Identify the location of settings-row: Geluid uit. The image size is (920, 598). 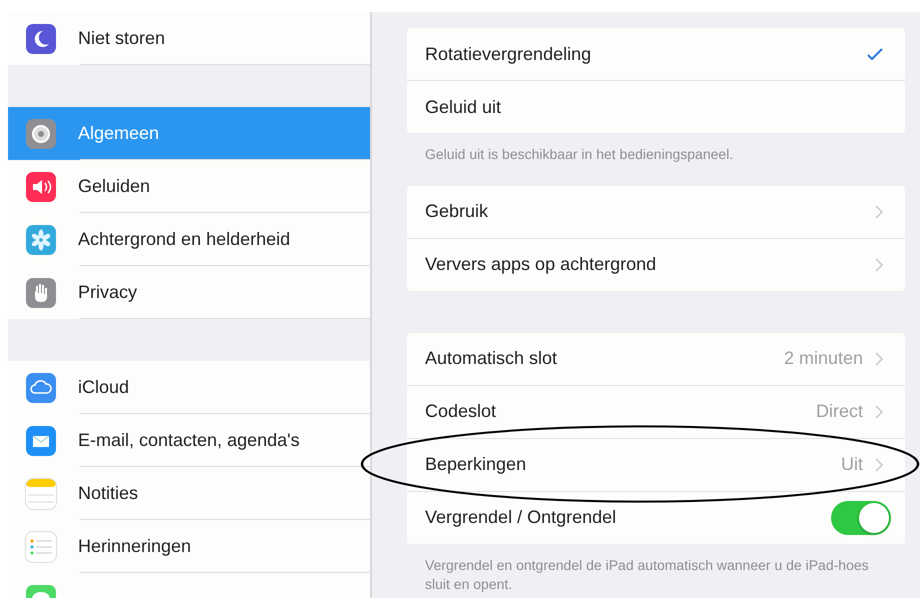
(656, 106).